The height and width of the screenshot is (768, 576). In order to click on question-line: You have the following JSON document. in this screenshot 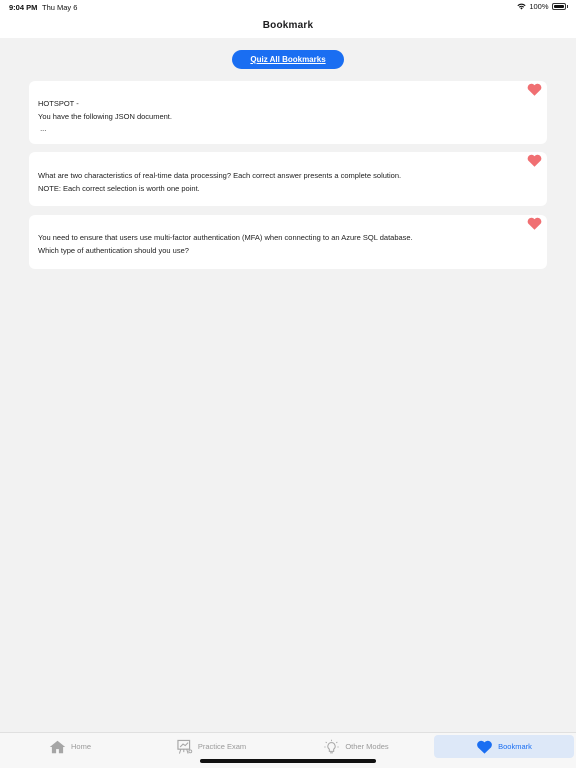, I will do `click(105, 116)`.